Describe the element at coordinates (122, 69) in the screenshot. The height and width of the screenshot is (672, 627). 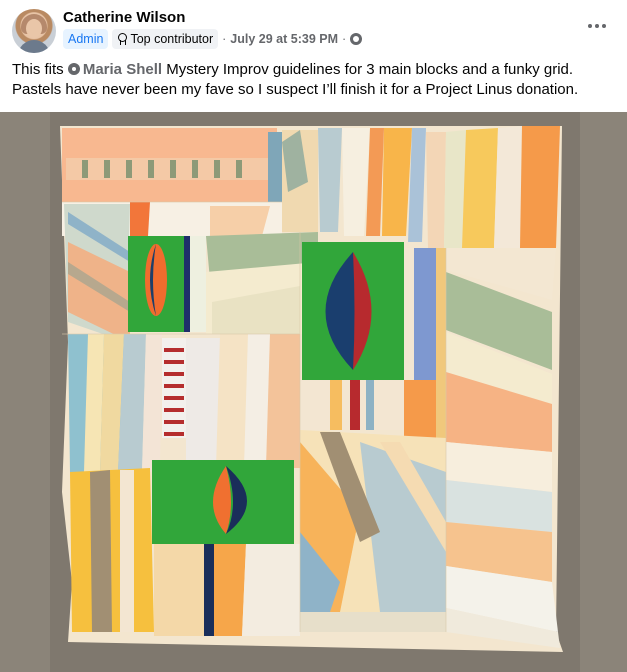
I see `mention-name: Maria Shell` at that location.